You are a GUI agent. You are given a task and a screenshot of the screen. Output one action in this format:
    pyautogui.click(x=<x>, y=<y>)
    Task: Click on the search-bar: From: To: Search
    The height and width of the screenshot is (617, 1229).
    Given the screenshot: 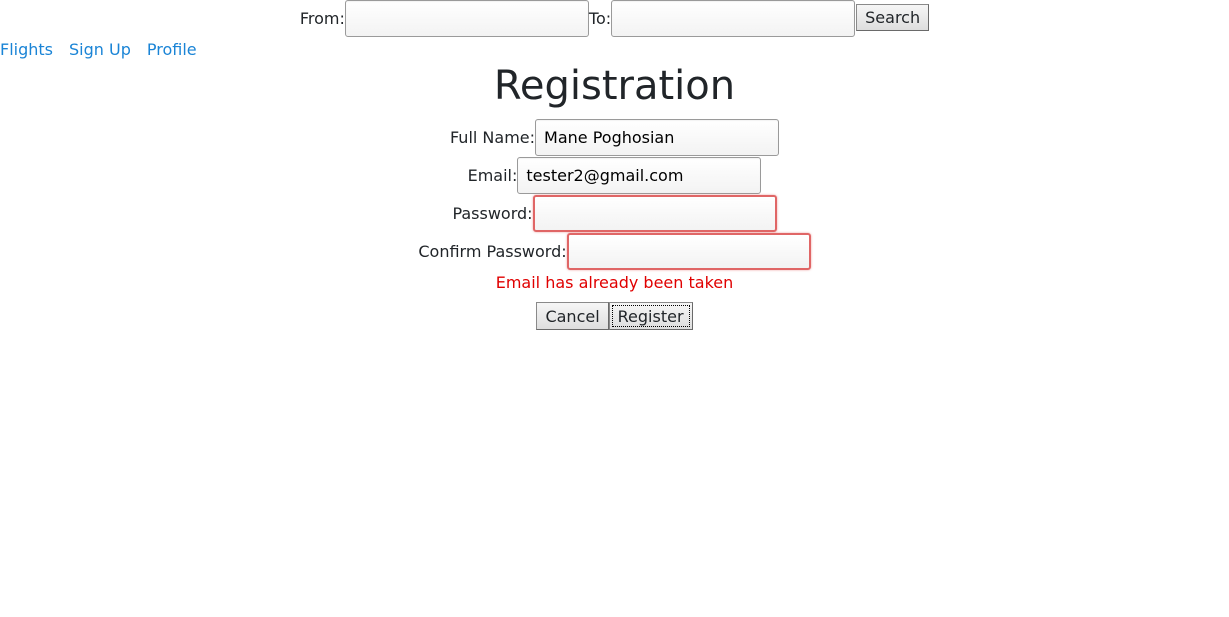 What is the action you would take?
    pyautogui.click(x=614, y=20)
    